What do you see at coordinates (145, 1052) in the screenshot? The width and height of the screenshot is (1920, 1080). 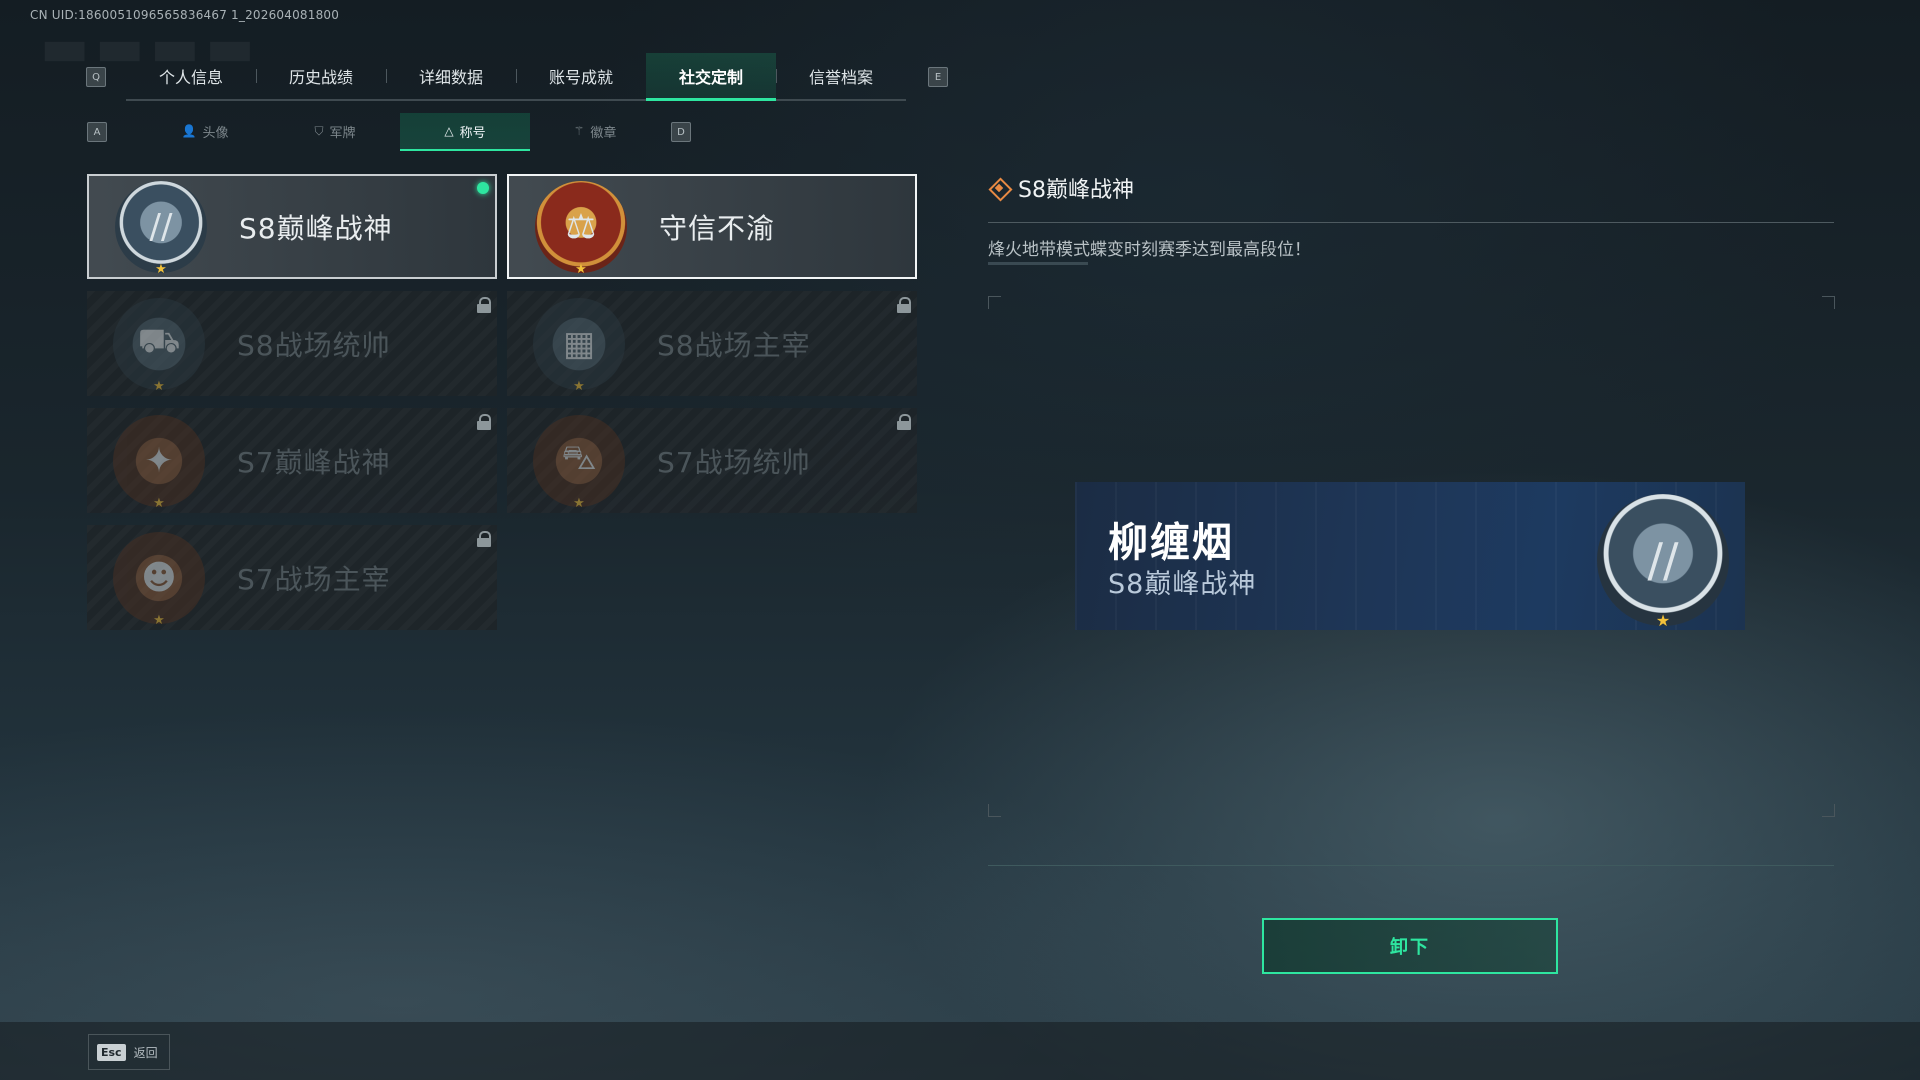 I see `back-label: 返回` at bounding box center [145, 1052].